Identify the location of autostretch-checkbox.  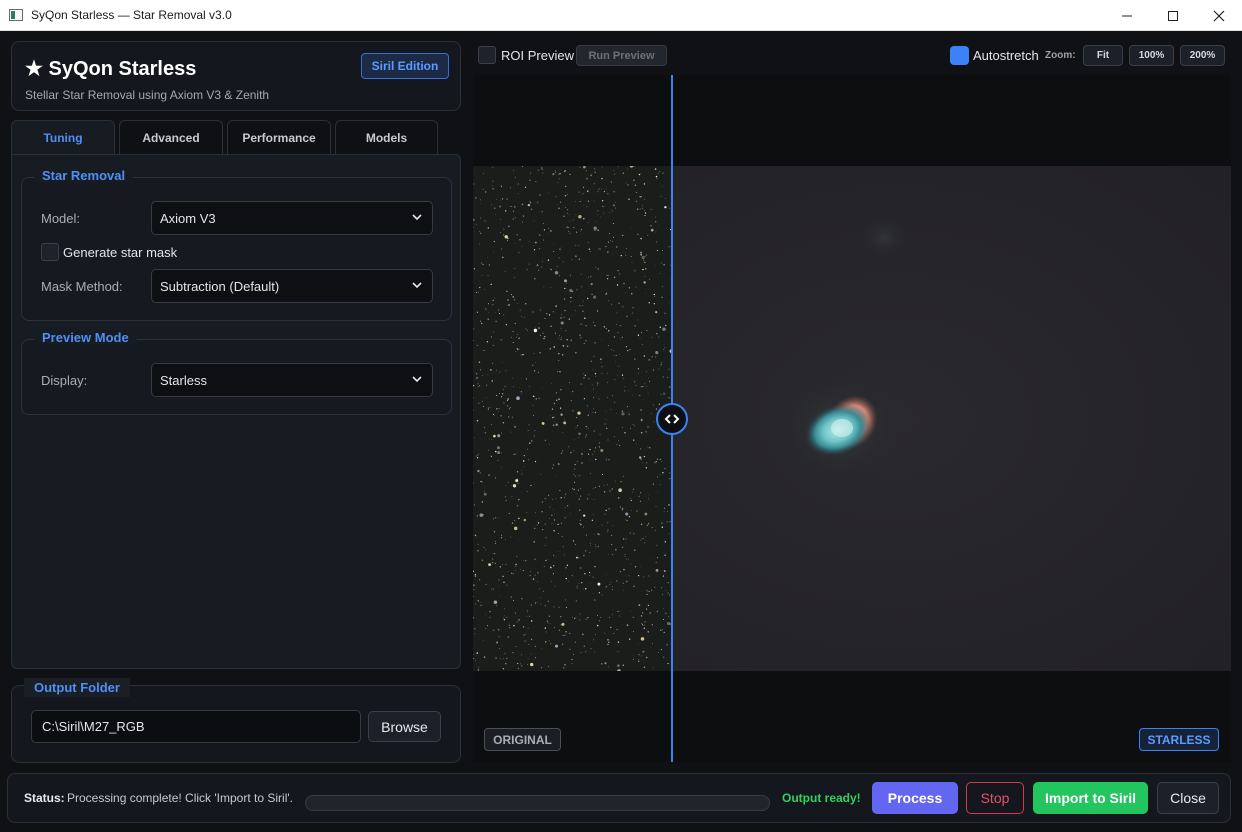
(959, 55).